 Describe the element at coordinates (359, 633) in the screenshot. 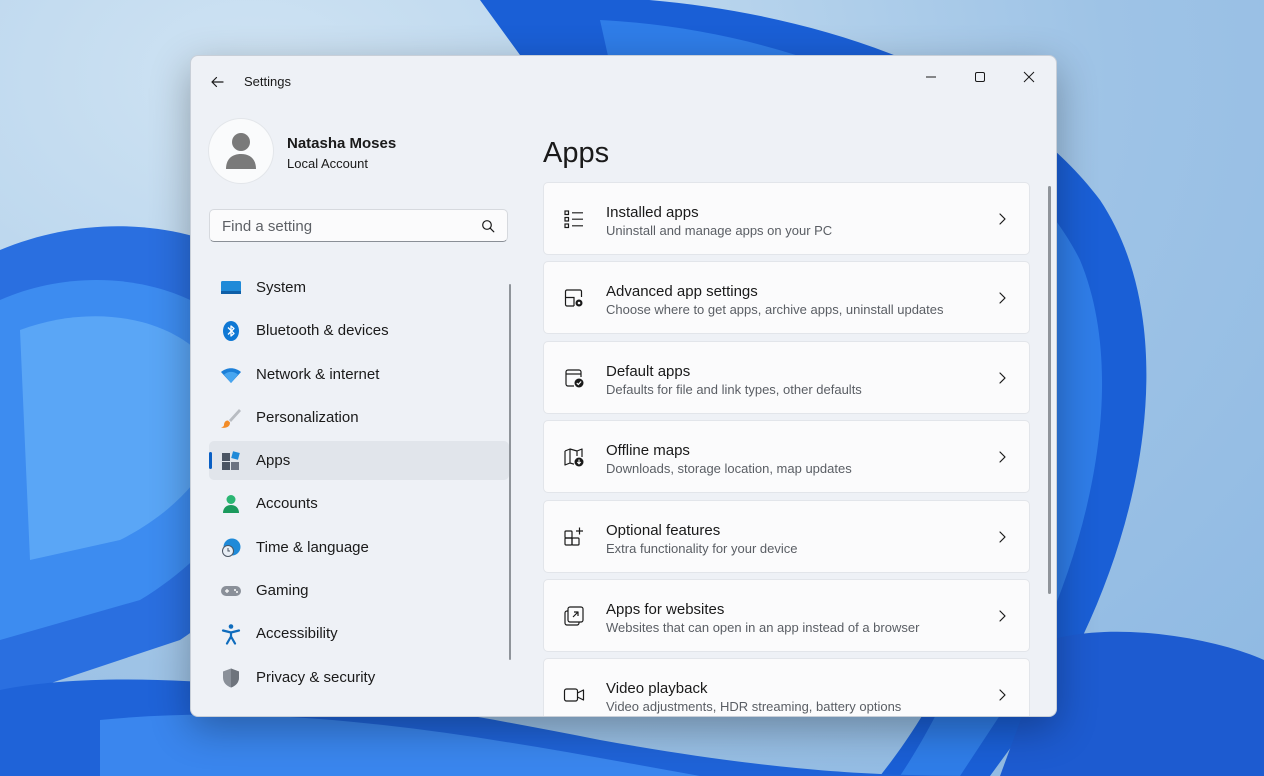

I see `sidebar-item-accessibility: Accessibility` at that location.